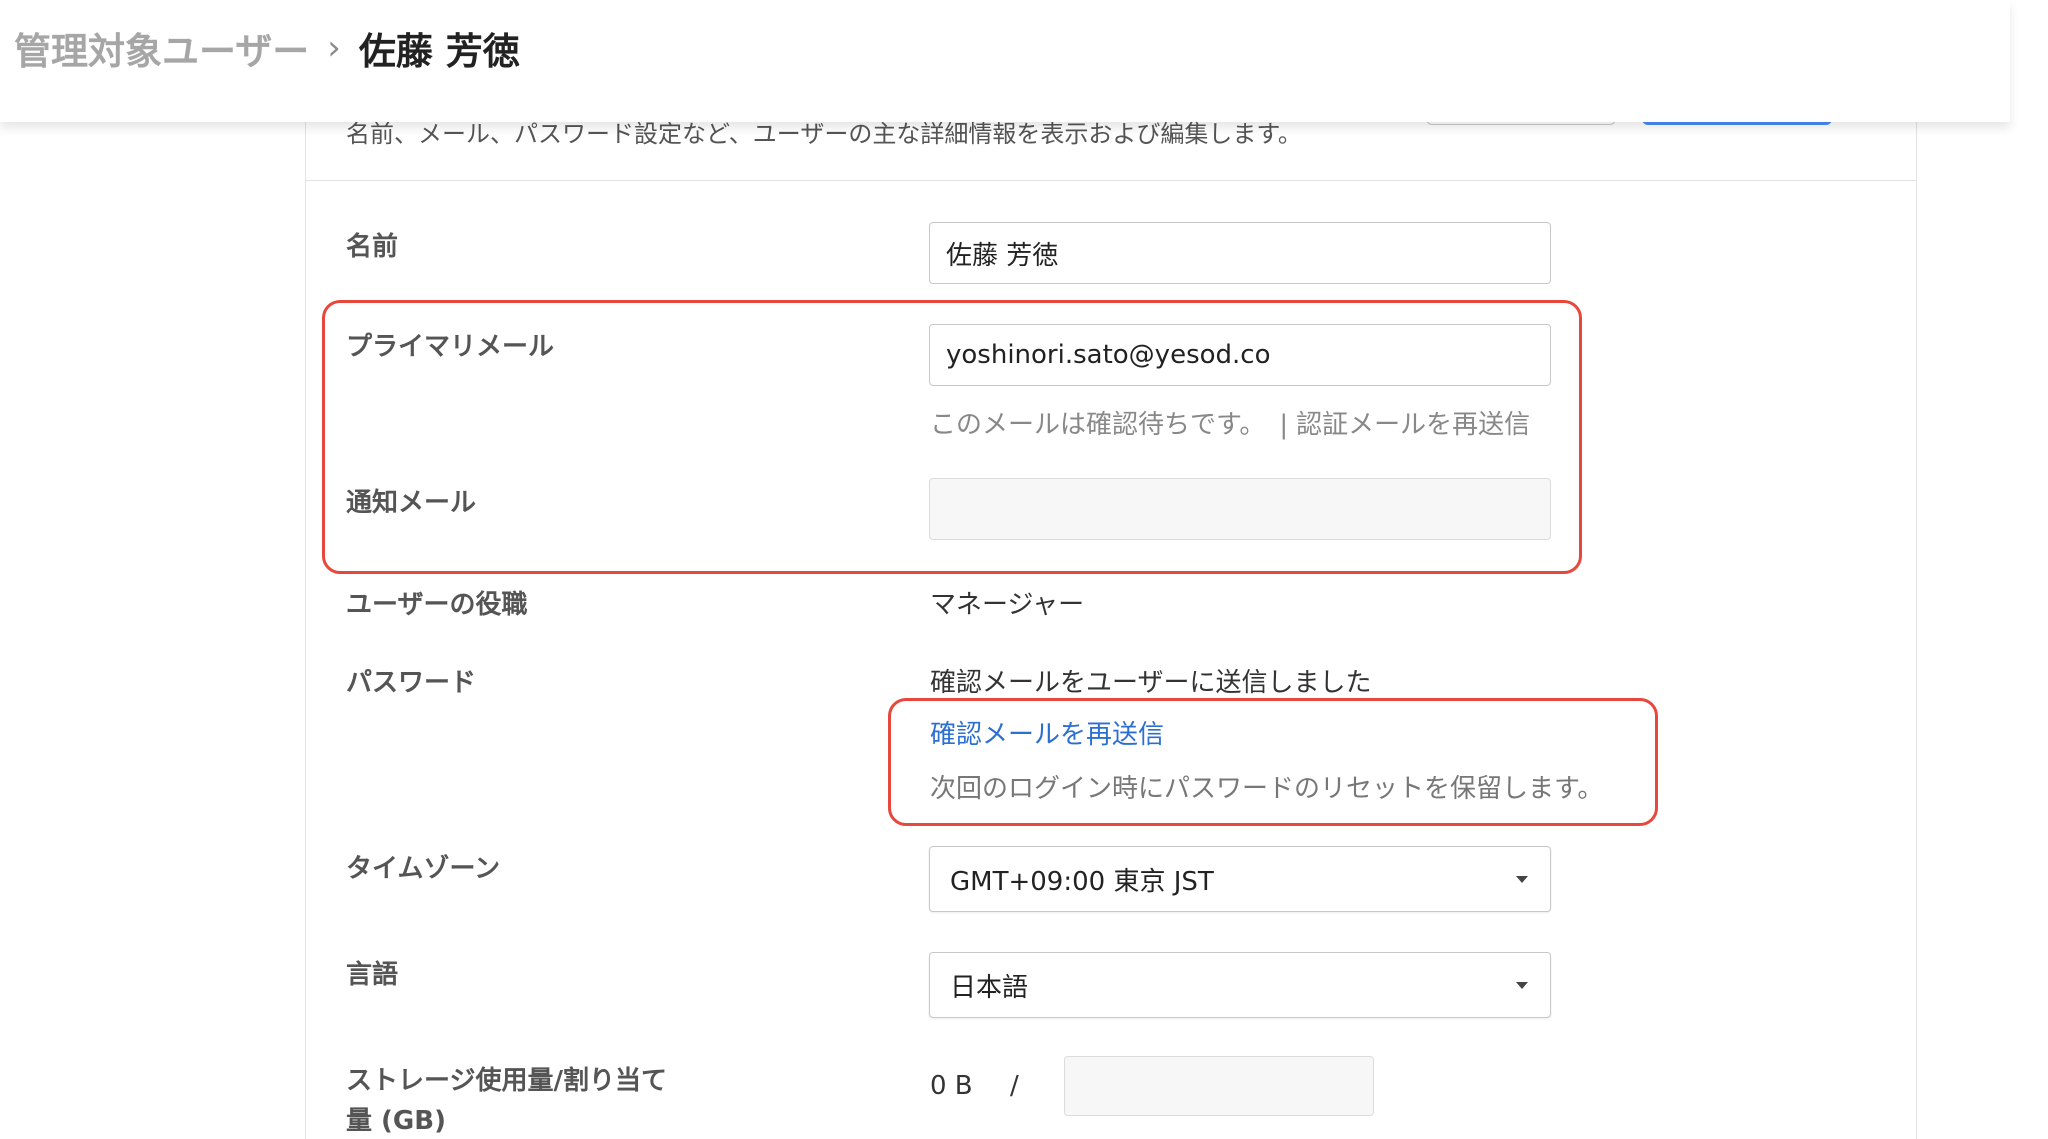 The image size is (2048, 1139). Describe the element at coordinates (1005, 61) in the screenshot. I see `page-header: 管理対象ユーザー › 佐藤 芳徳` at that location.